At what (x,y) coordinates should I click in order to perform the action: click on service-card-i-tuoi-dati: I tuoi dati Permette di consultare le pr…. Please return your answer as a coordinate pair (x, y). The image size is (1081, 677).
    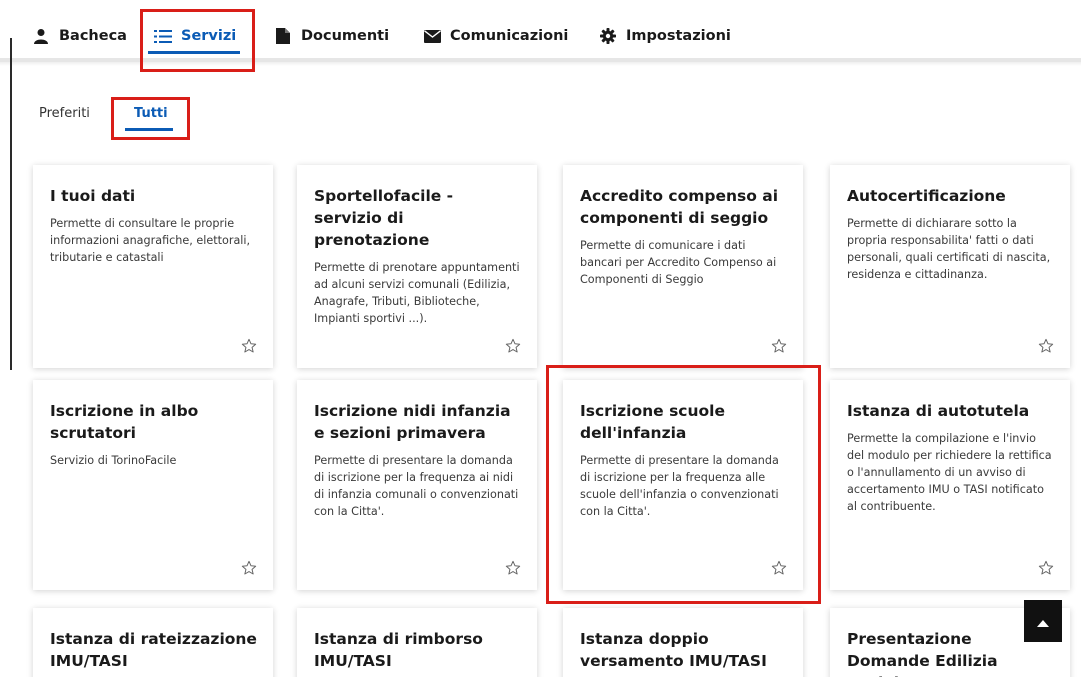
    Looking at the image, I should click on (153, 266).